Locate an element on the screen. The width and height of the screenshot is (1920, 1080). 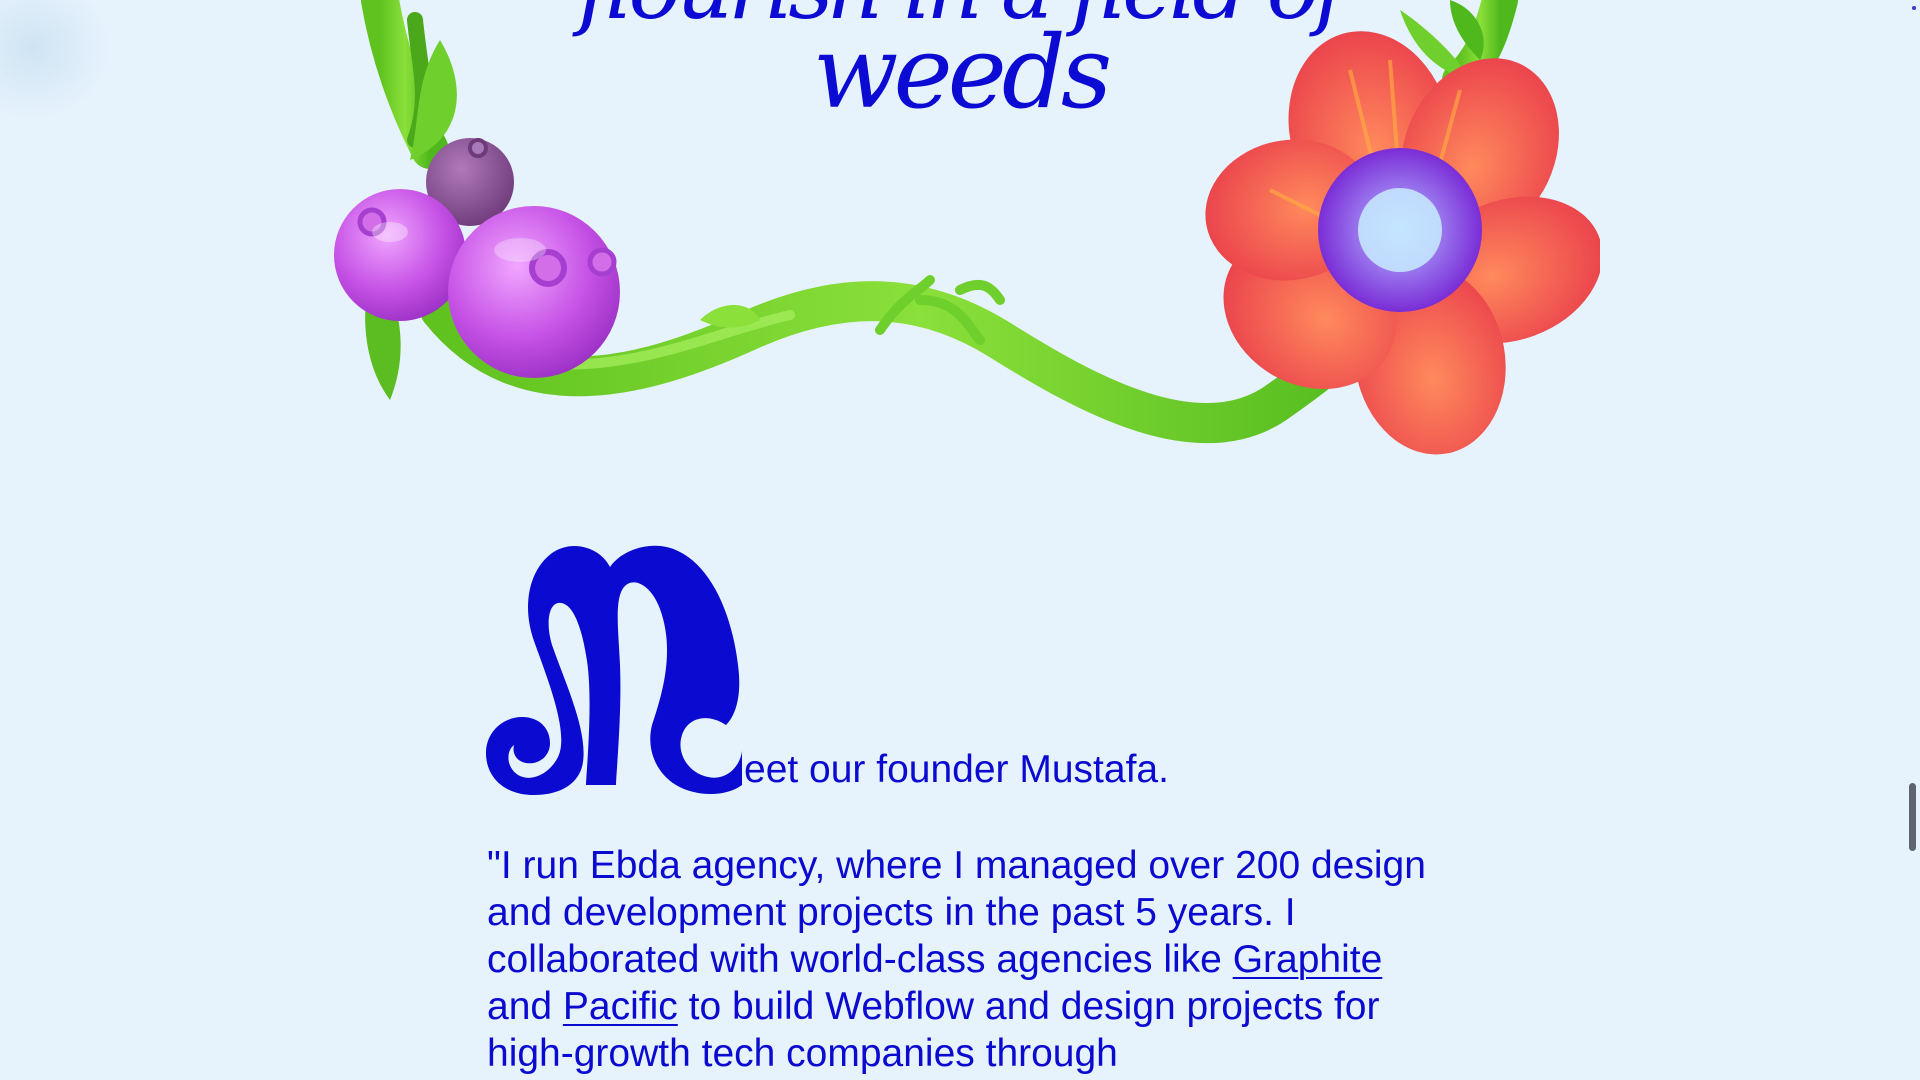
pacific-link: Pacific is located at coordinates (620, 1006).